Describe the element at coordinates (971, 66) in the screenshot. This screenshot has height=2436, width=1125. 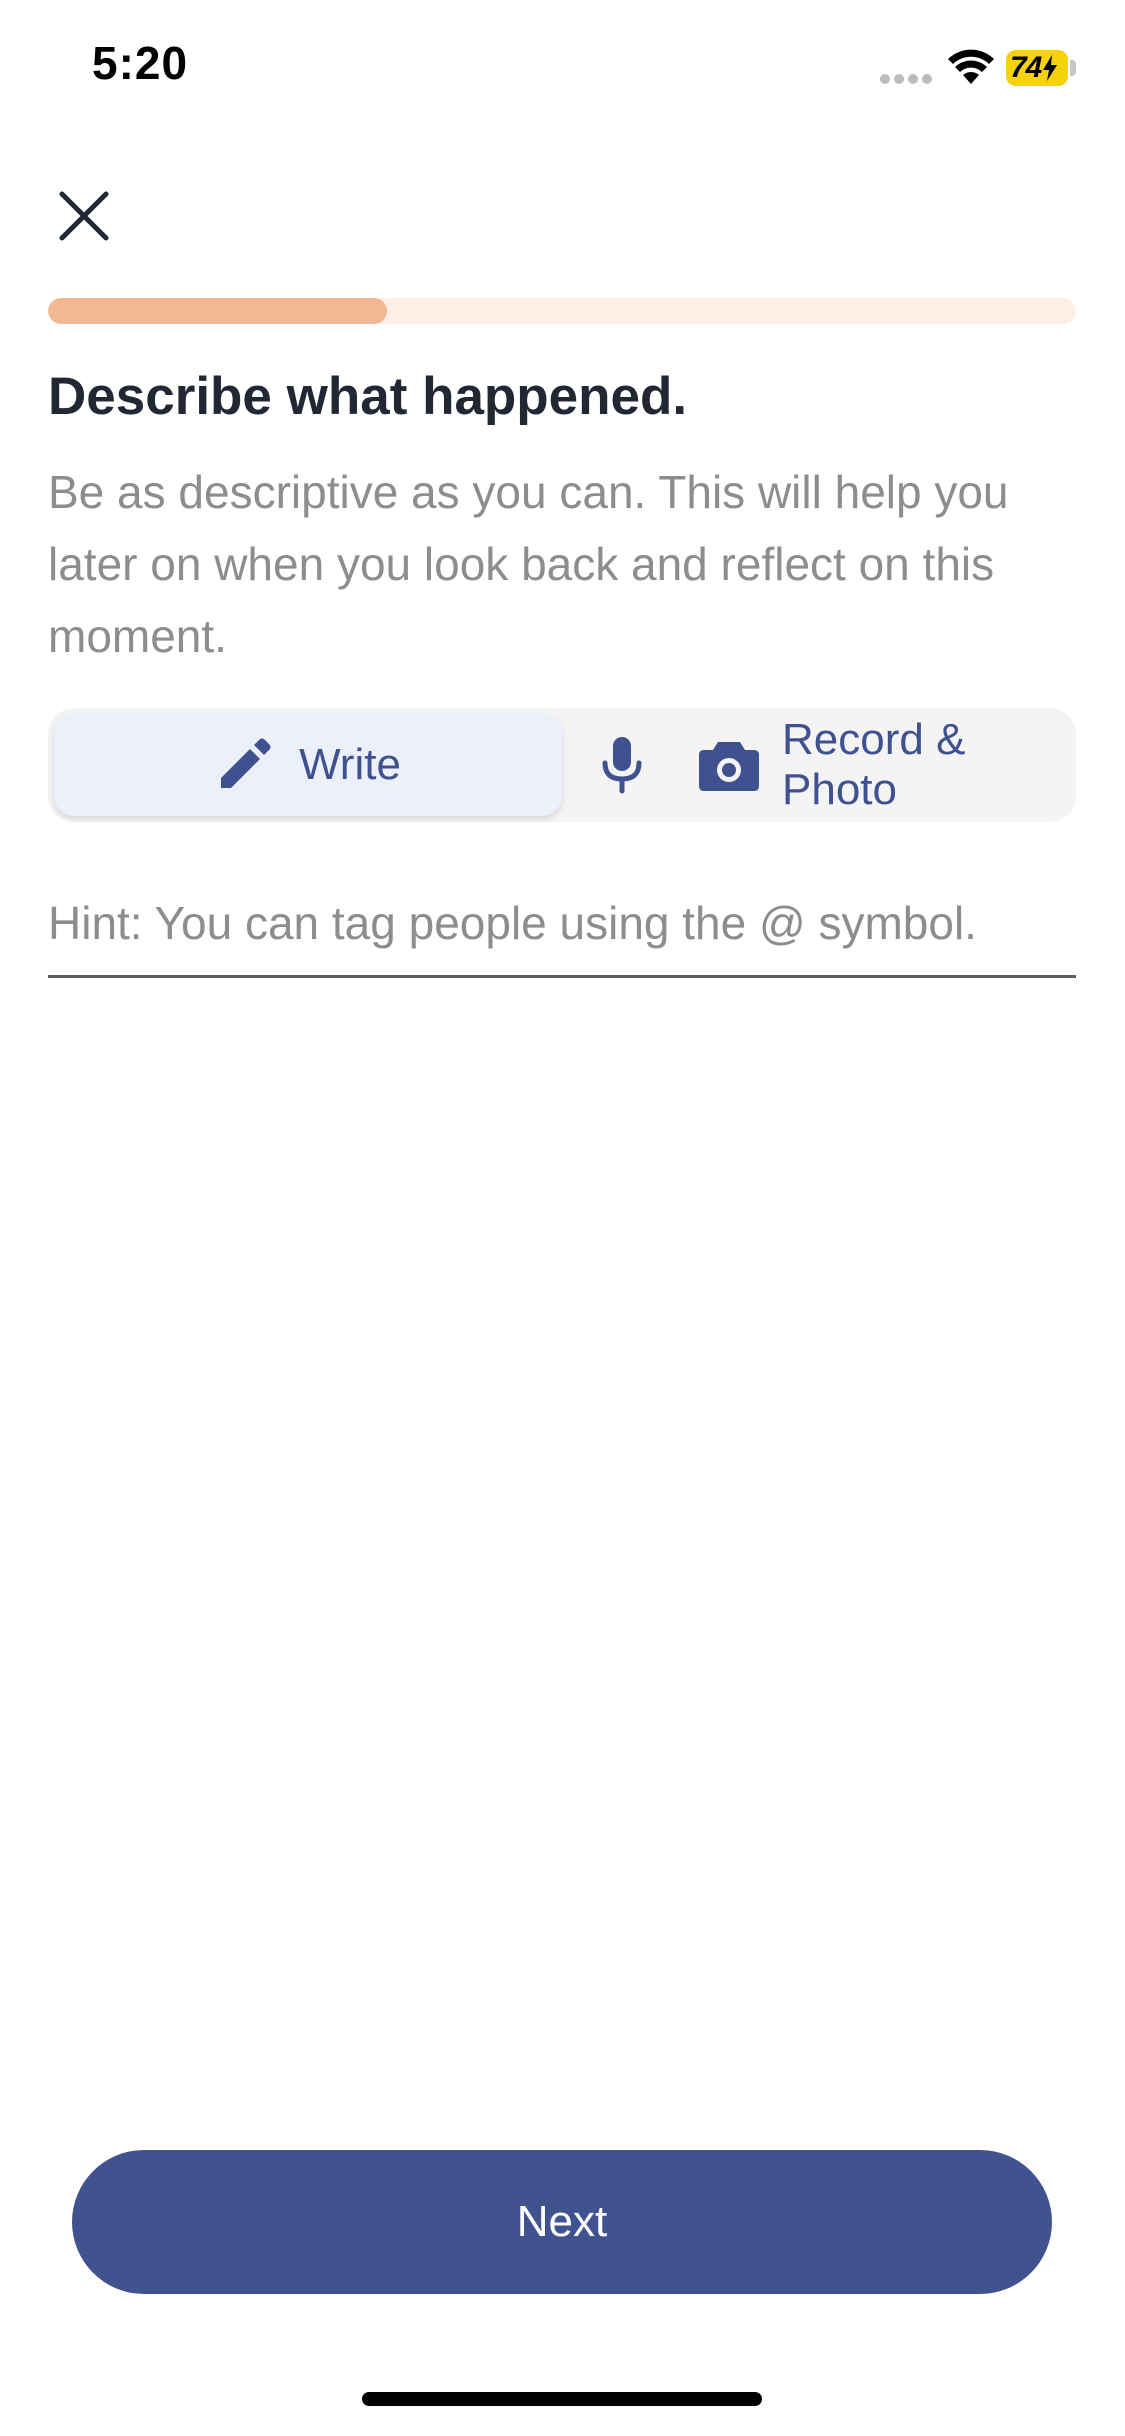
I see `wifi-icon` at that location.